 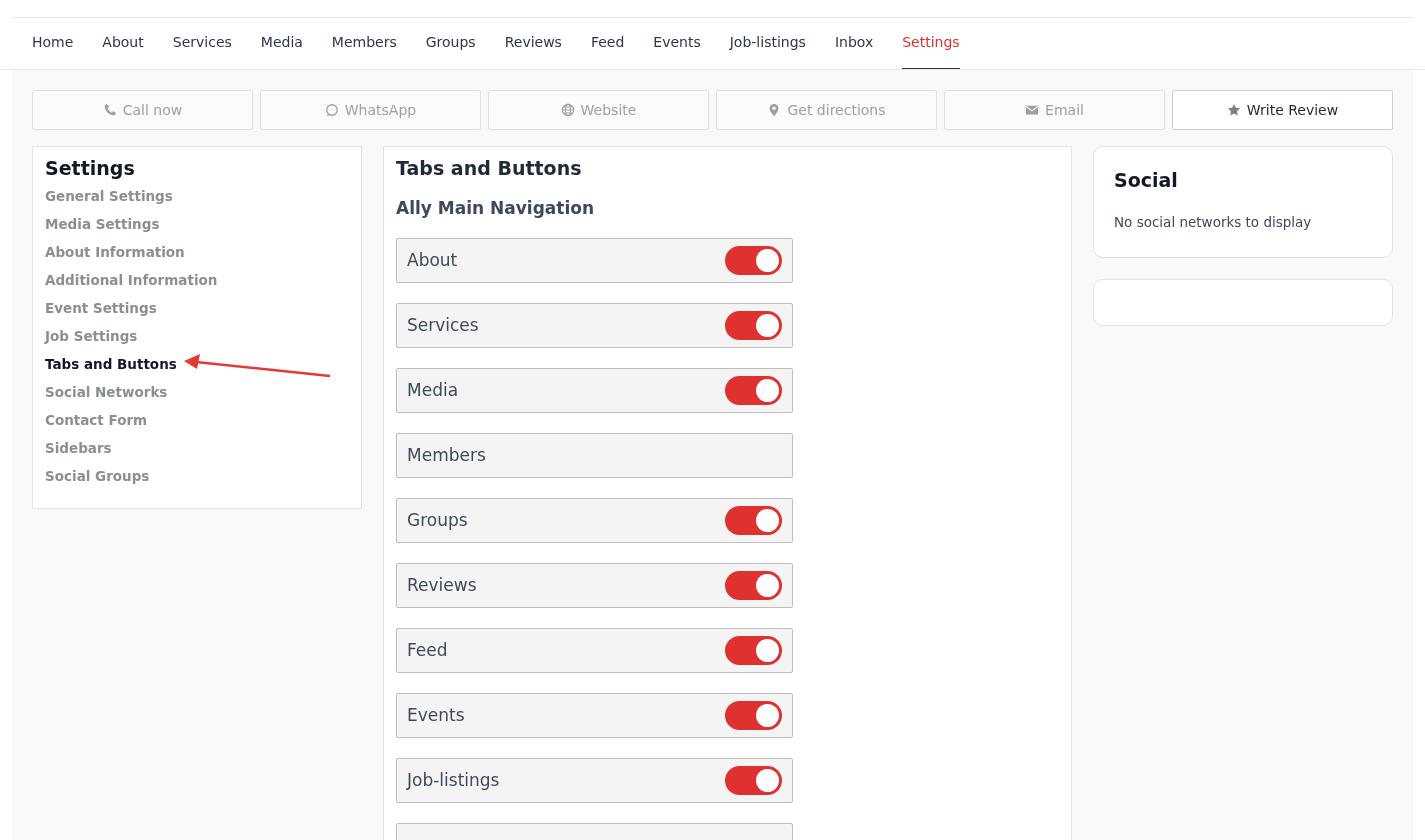 What do you see at coordinates (109, 110) in the screenshot?
I see `phone-icon` at bounding box center [109, 110].